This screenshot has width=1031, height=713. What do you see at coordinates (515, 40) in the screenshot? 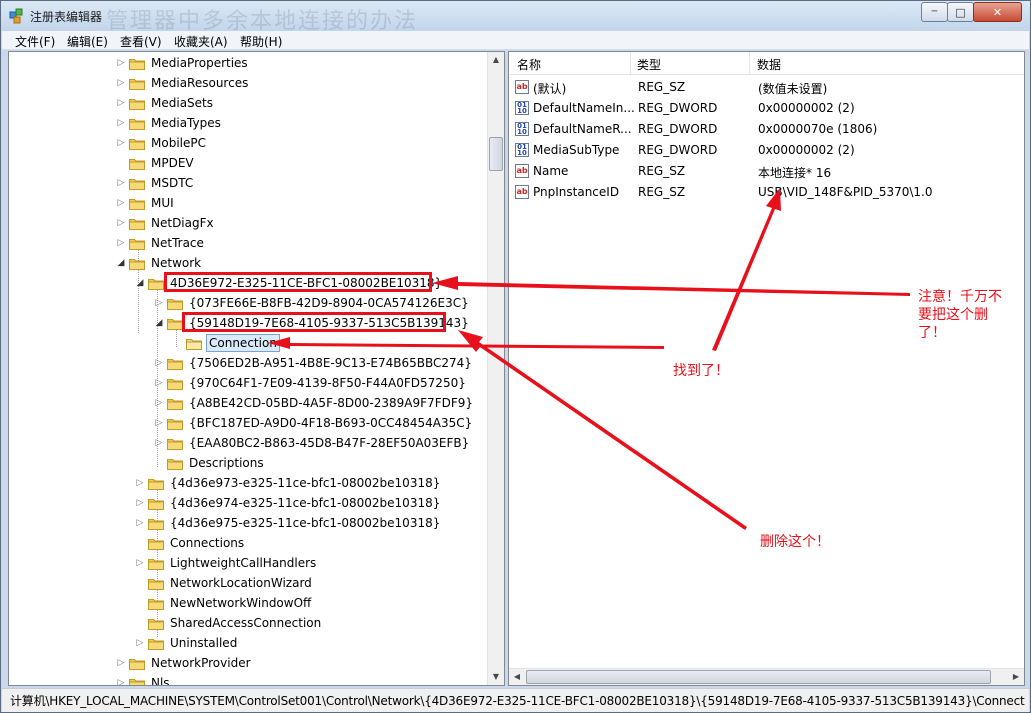
I see `menu-bar: 文件(F) 编辑(E) 查看(V) 收藏夹(A) 帮助(H)` at bounding box center [515, 40].